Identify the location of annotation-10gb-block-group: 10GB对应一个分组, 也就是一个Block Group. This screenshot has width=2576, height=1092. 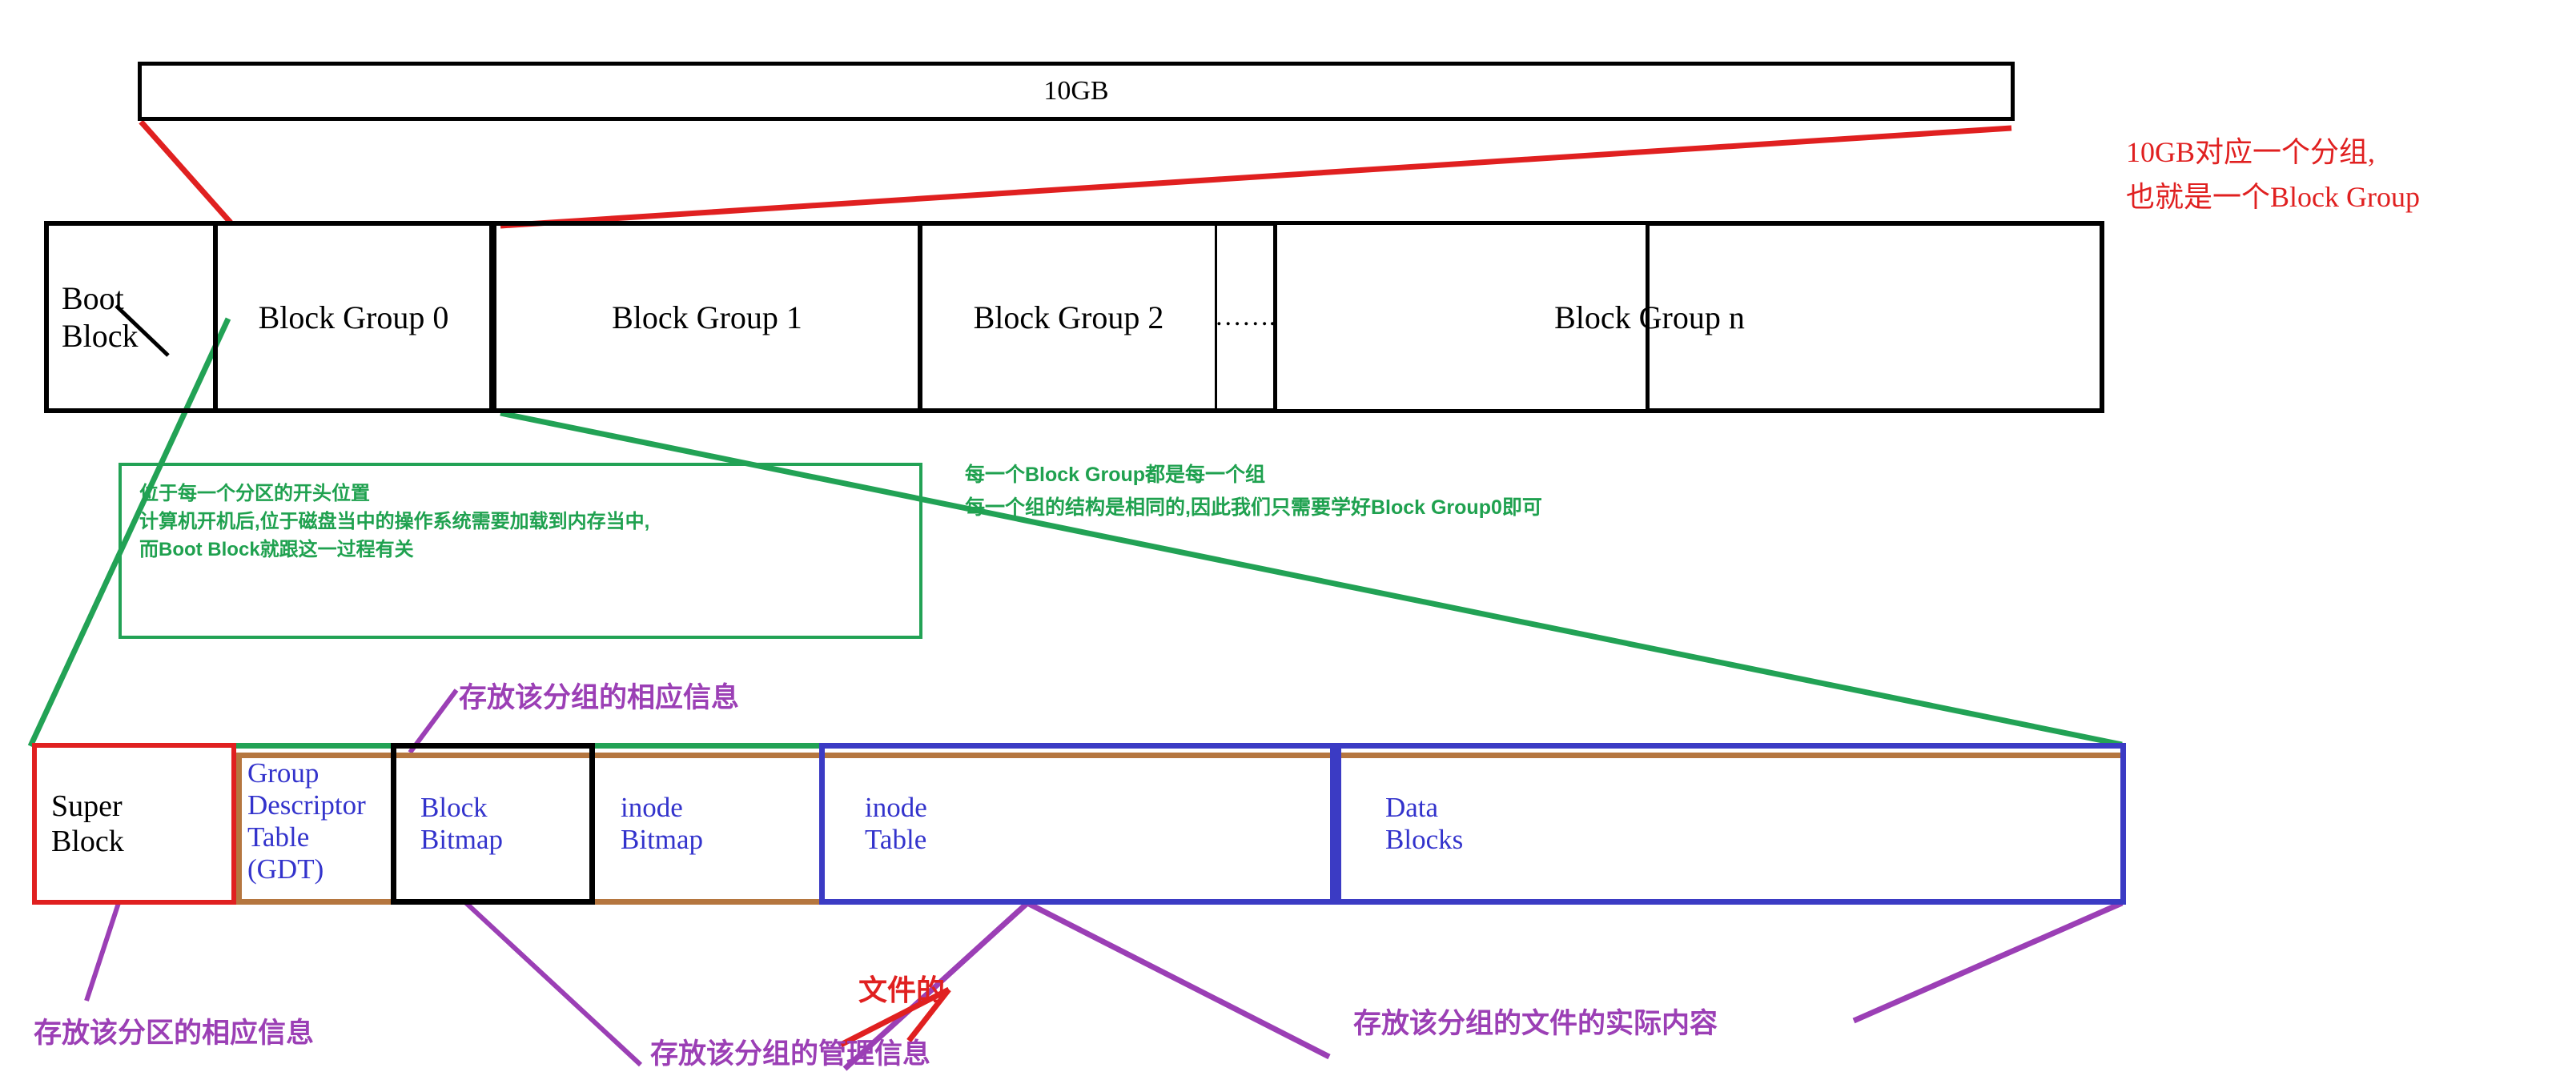
(2273, 174).